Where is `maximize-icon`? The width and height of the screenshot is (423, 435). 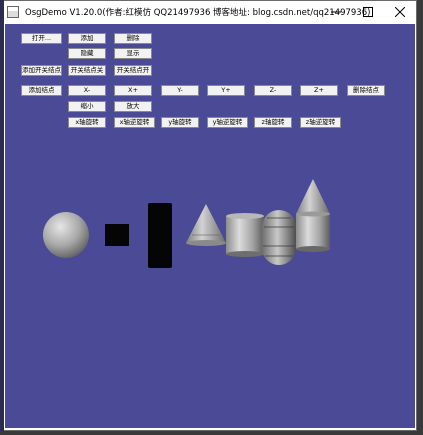
maximize-icon is located at coordinates (368, 12).